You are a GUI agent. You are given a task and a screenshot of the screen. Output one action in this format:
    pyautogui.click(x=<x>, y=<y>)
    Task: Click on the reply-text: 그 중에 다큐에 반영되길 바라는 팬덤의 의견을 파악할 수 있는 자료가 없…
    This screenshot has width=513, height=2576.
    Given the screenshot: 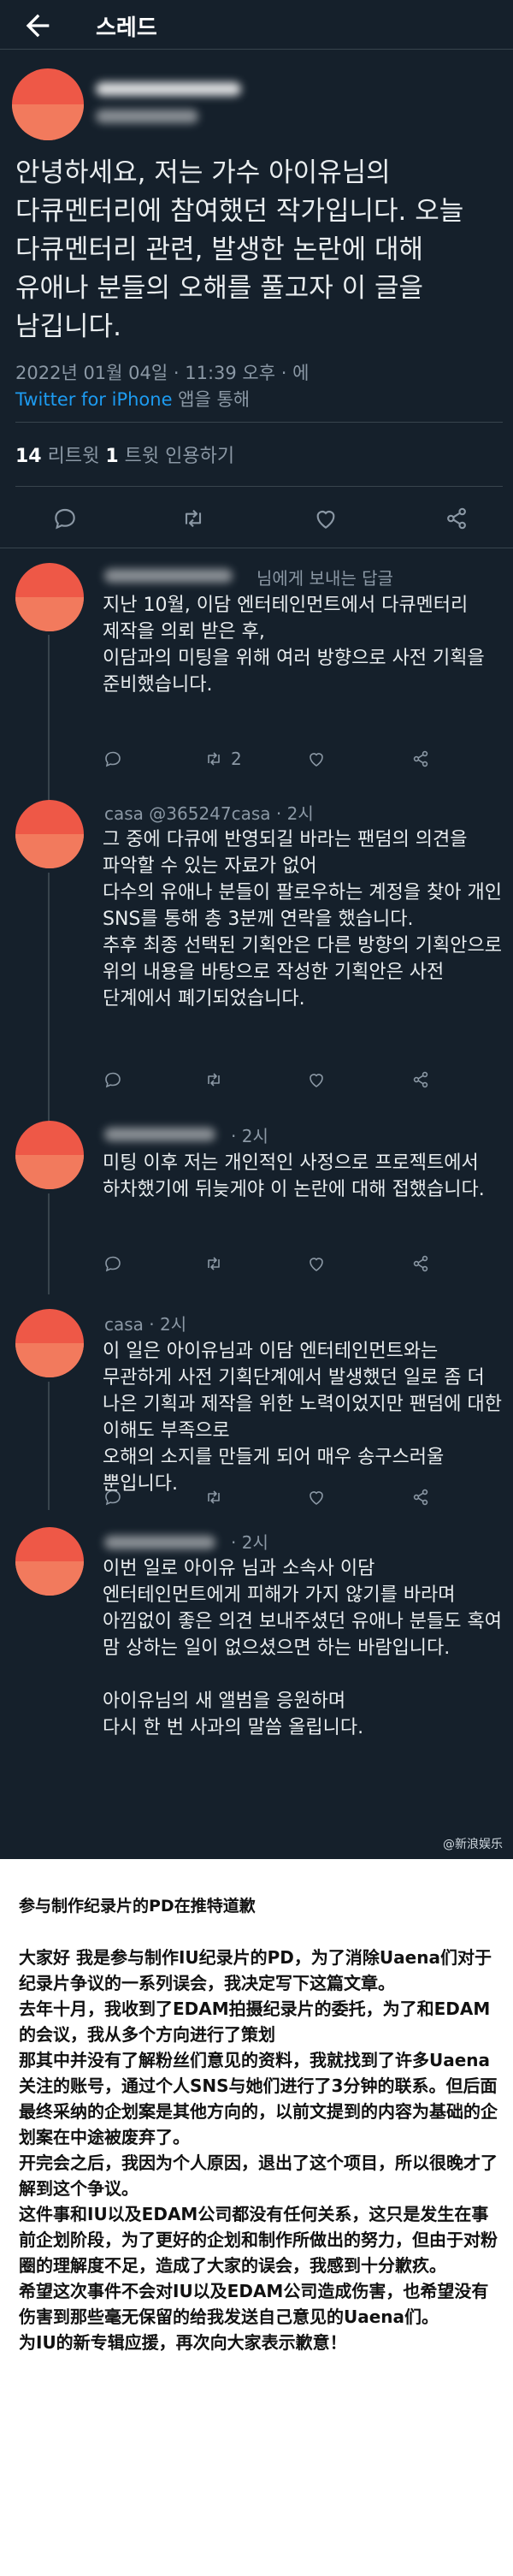 What is the action you would take?
    pyautogui.click(x=303, y=919)
    